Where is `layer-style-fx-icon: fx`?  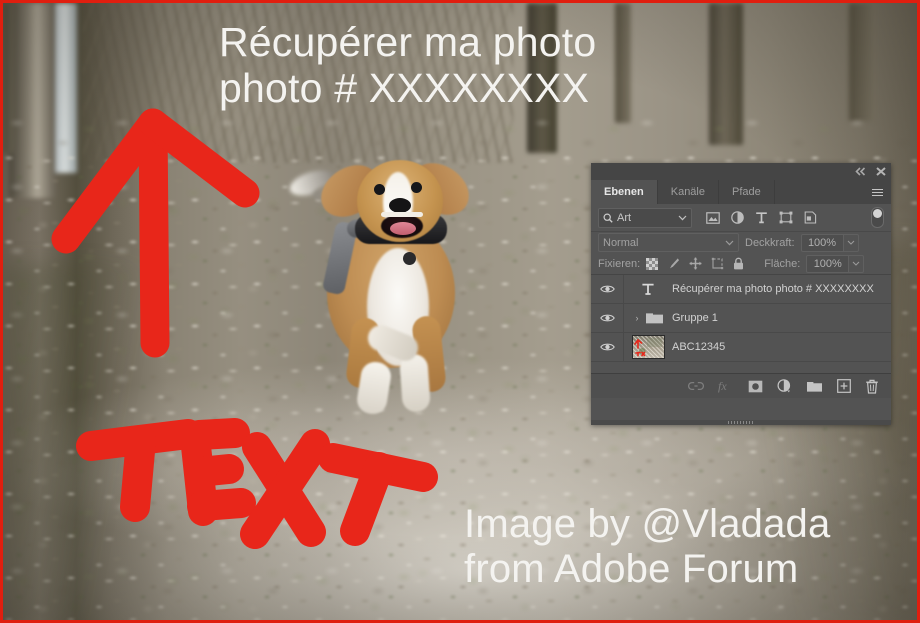
layer-style-fx-icon: fx is located at coordinates (726, 386).